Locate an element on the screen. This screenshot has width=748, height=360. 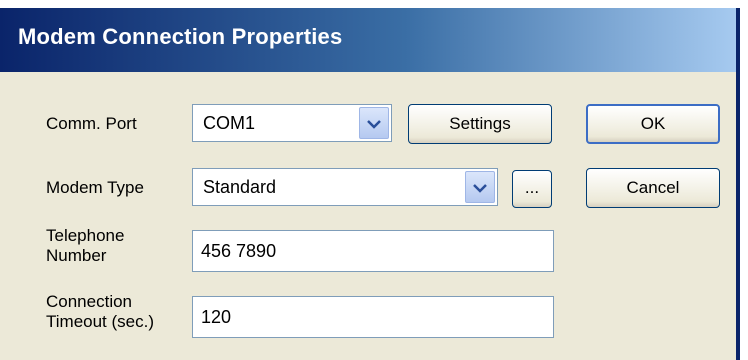
cancel-button-label: Cancel is located at coordinates (653, 187).